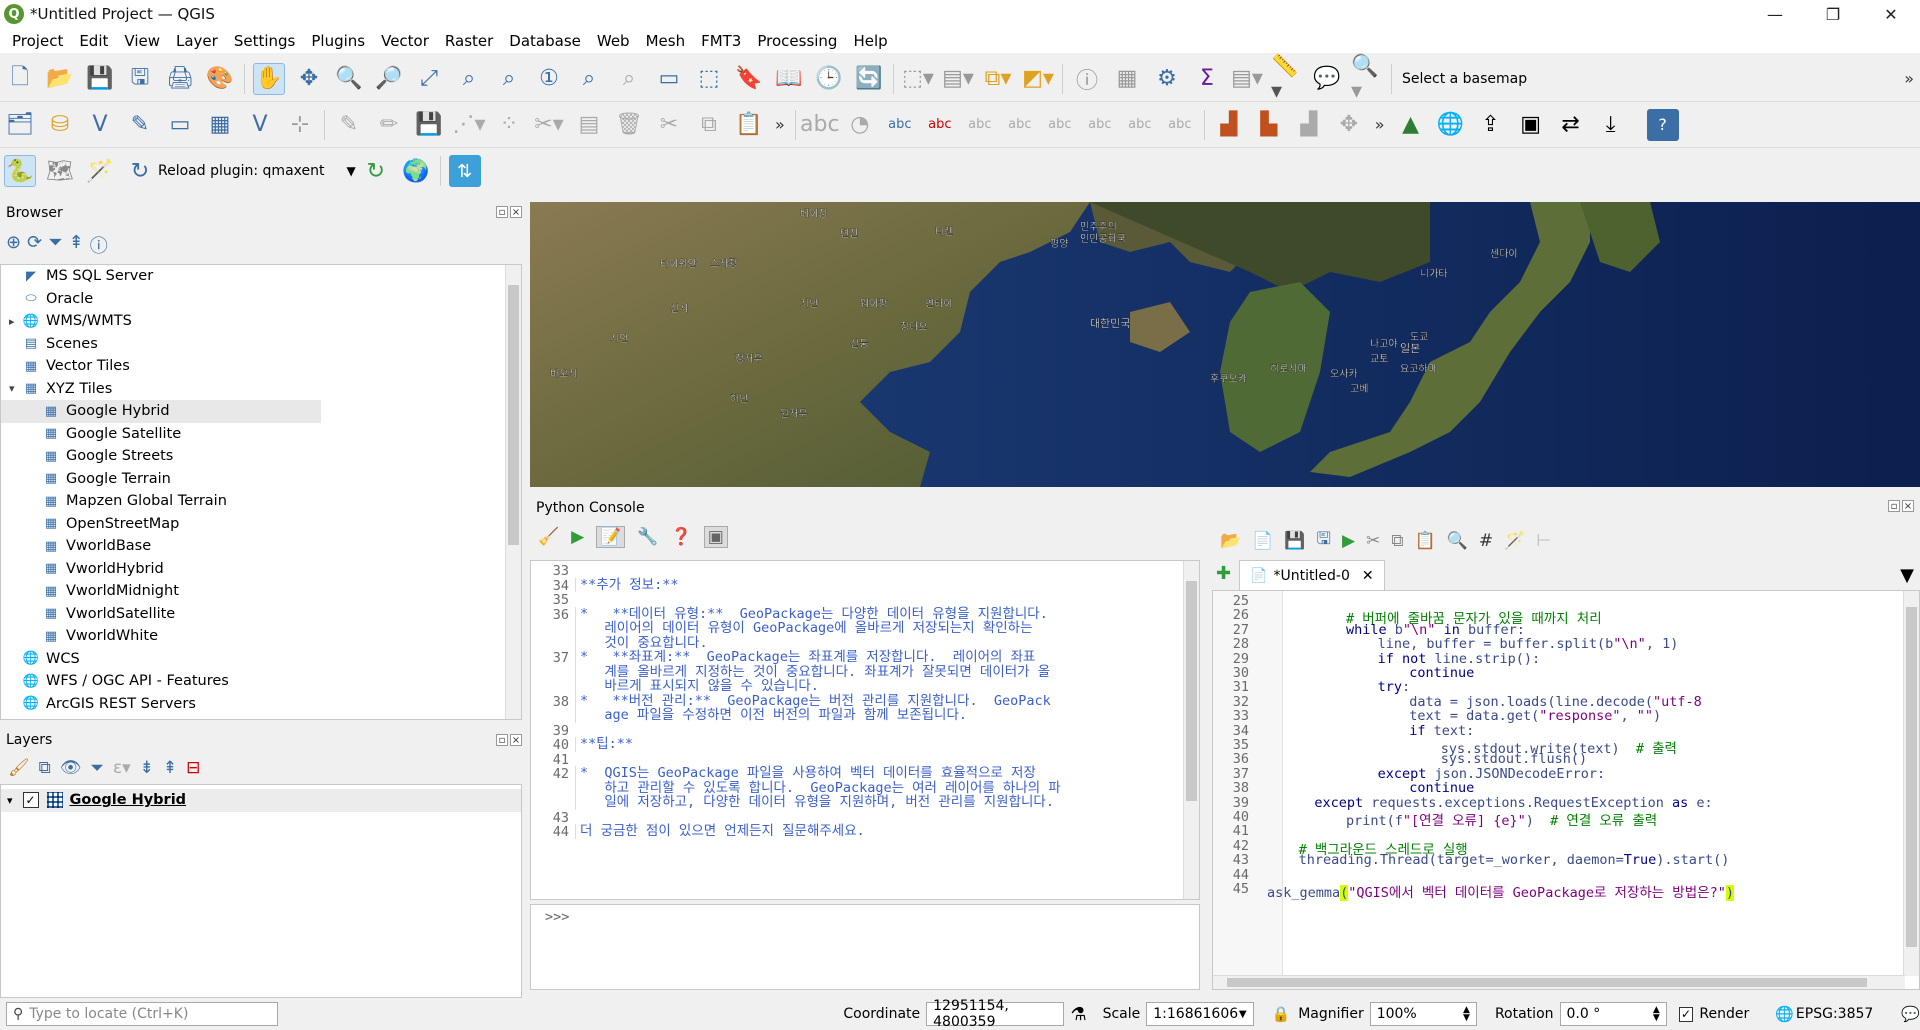 The height and width of the screenshot is (1030, 1920). I want to click on copy-features-icon: ⧉, so click(709, 125).